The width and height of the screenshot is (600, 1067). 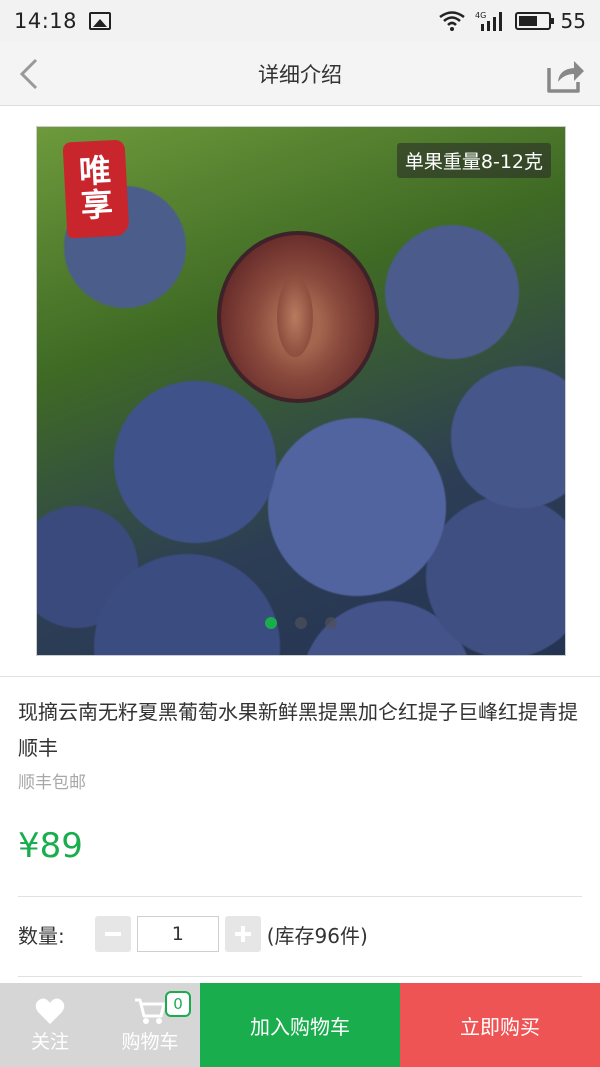 What do you see at coordinates (451, 21) in the screenshot?
I see `wifi-icon` at bounding box center [451, 21].